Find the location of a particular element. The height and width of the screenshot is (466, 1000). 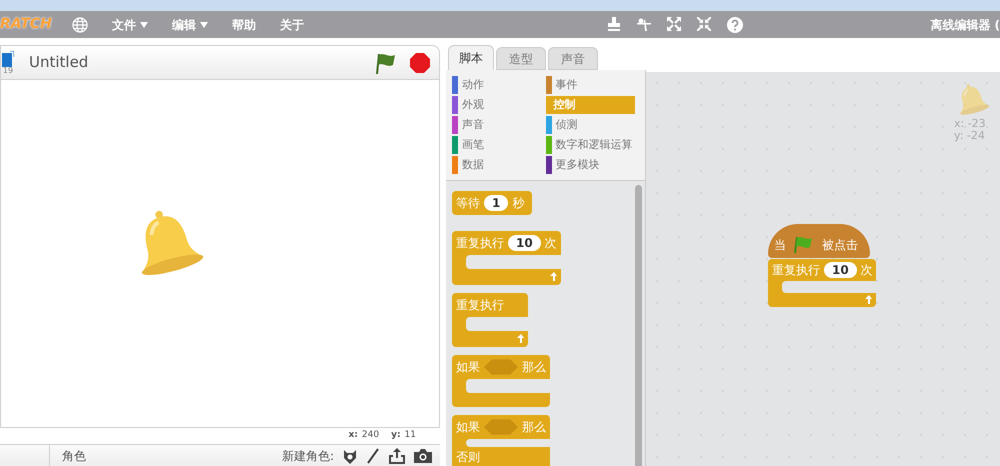

category-button: 侦测 is located at coordinates (592, 125).